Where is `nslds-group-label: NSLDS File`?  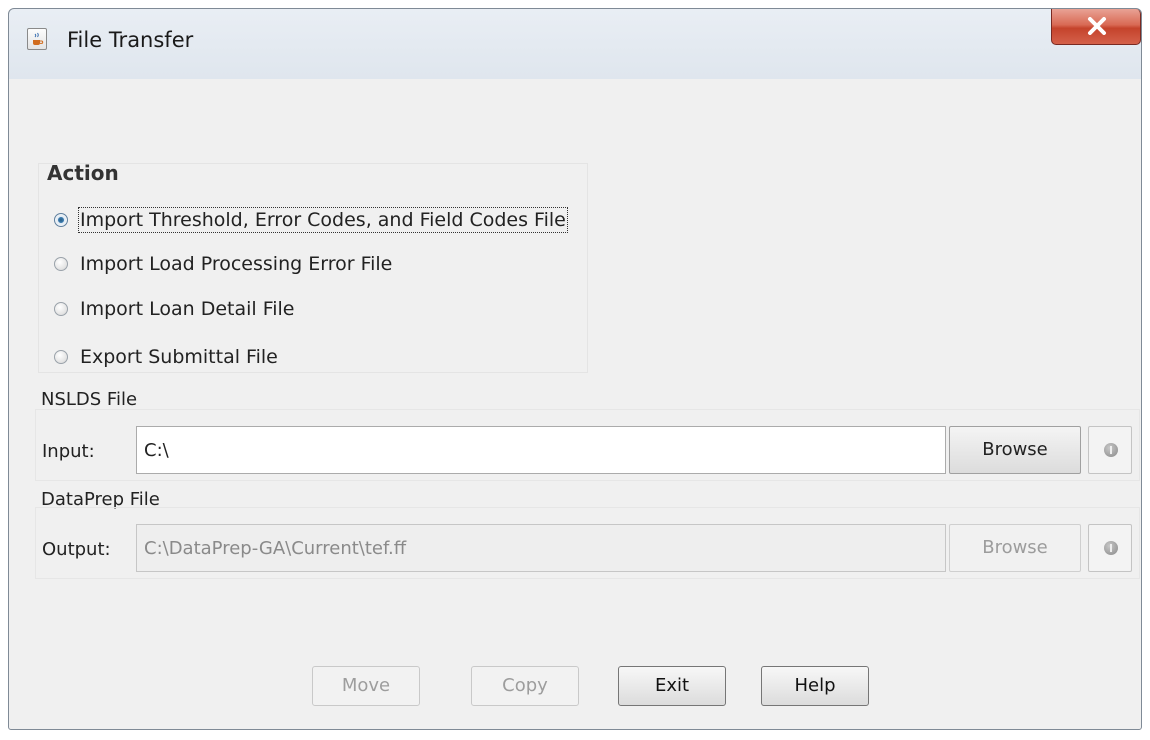 nslds-group-label: NSLDS File is located at coordinates (89, 399).